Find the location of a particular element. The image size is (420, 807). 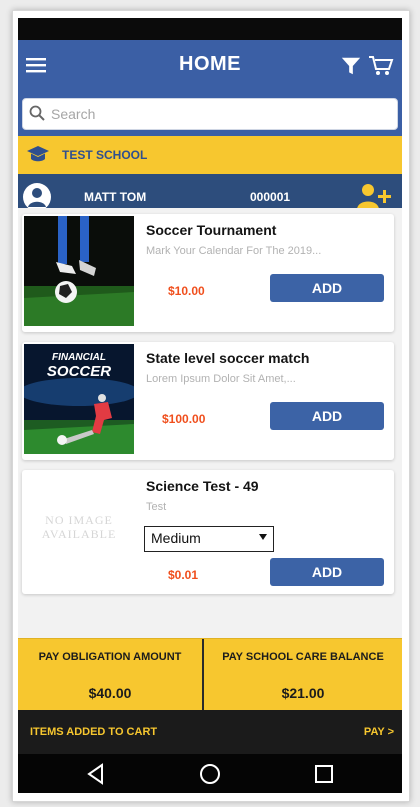

item-image-caption: SOCCER is located at coordinates (79, 371).